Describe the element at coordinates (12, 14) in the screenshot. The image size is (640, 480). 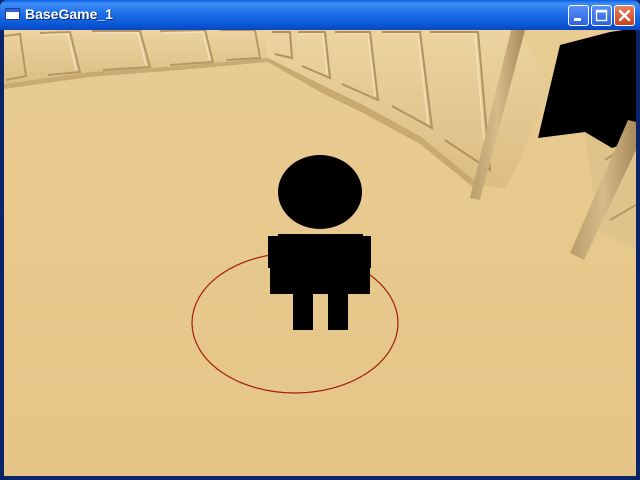
I see `application-window-icon` at that location.